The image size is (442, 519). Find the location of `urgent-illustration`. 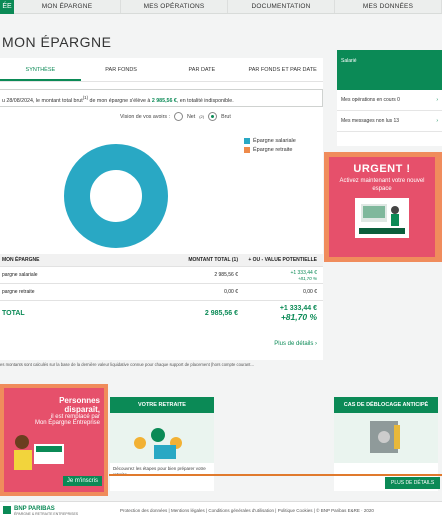

urgent-illustration is located at coordinates (382, 218).